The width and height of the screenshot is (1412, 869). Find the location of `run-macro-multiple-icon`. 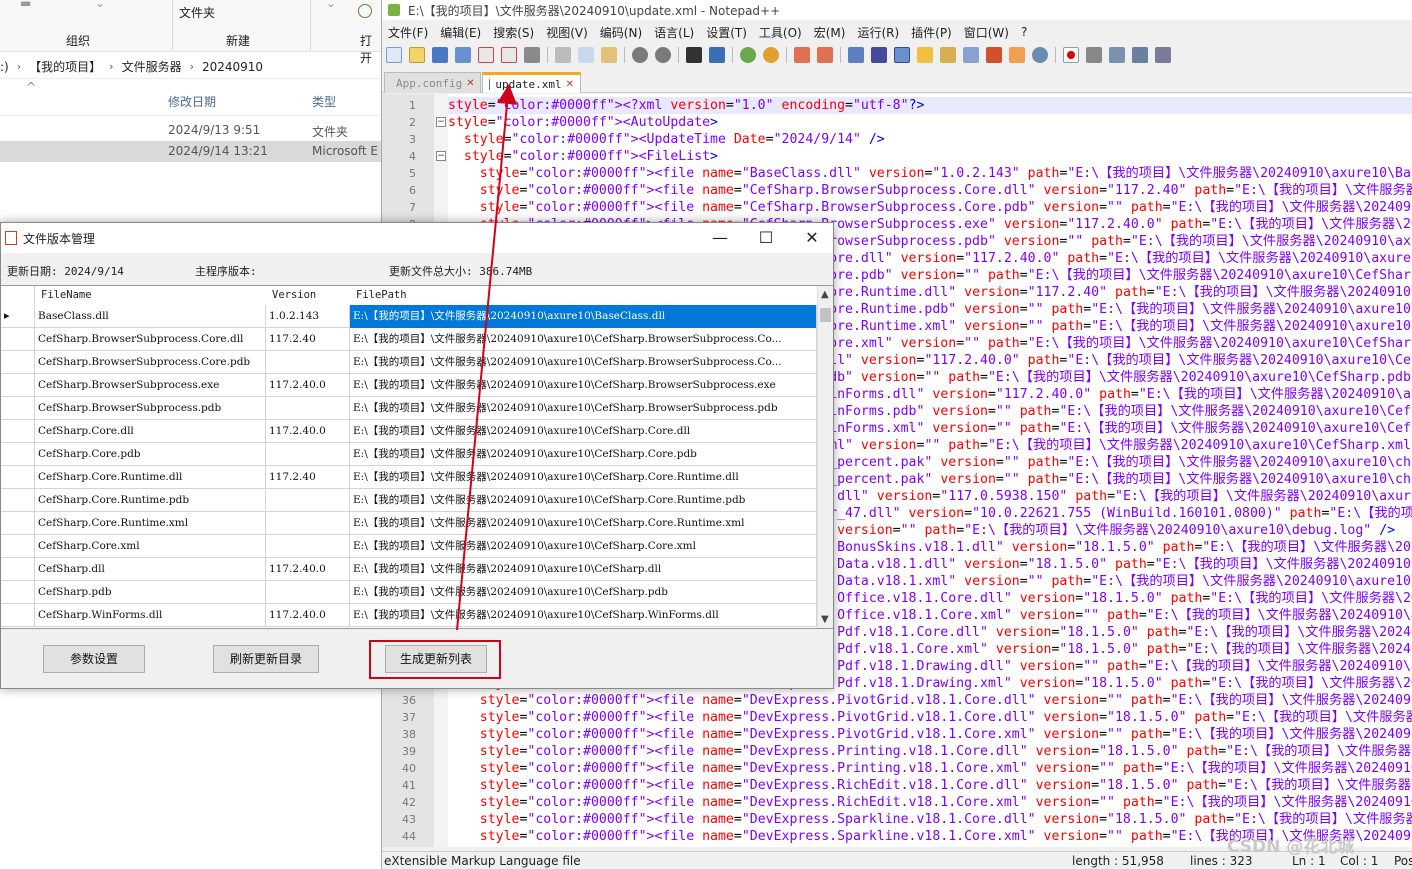

run-macro-multiple-icon is located at coordinates (1140, 55).